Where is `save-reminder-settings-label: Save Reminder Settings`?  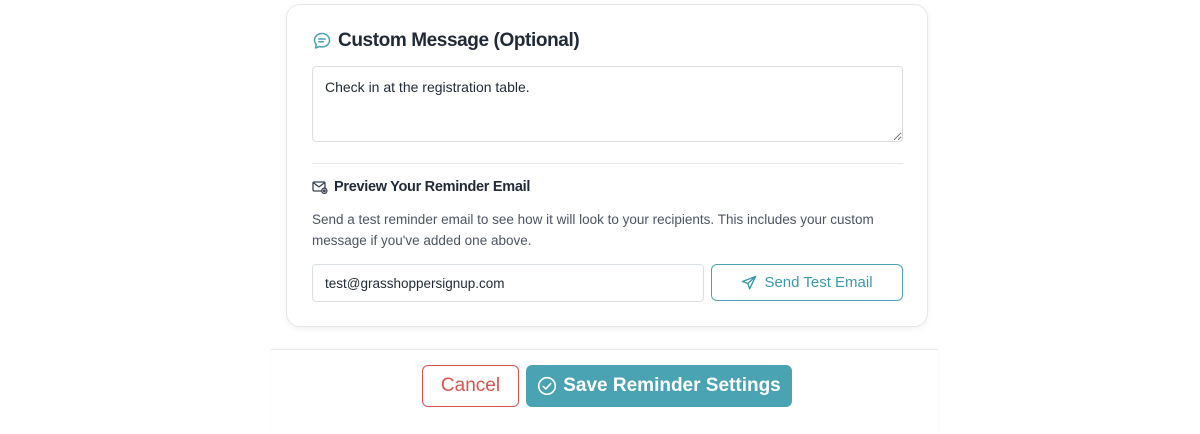 save-reminder-settings-label: Save Reminder Settings is located at coordinates (672, 385).